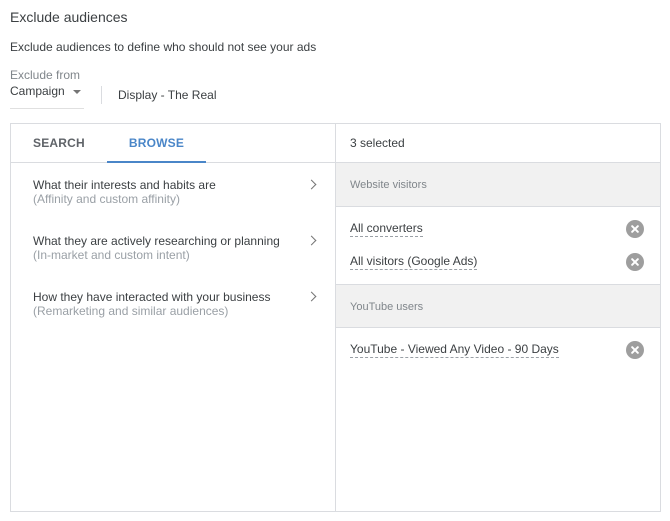  I want to click on selected-item-name: YouTube - Viewed Any Video - 90 Days, so click(454, 350).